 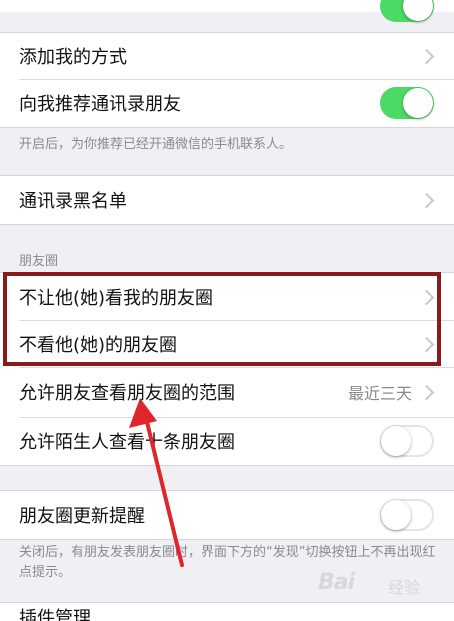 I want to click on allow-strangers-label: 允许陌生人查看十条朋友圈, so click(x=127, y=442).